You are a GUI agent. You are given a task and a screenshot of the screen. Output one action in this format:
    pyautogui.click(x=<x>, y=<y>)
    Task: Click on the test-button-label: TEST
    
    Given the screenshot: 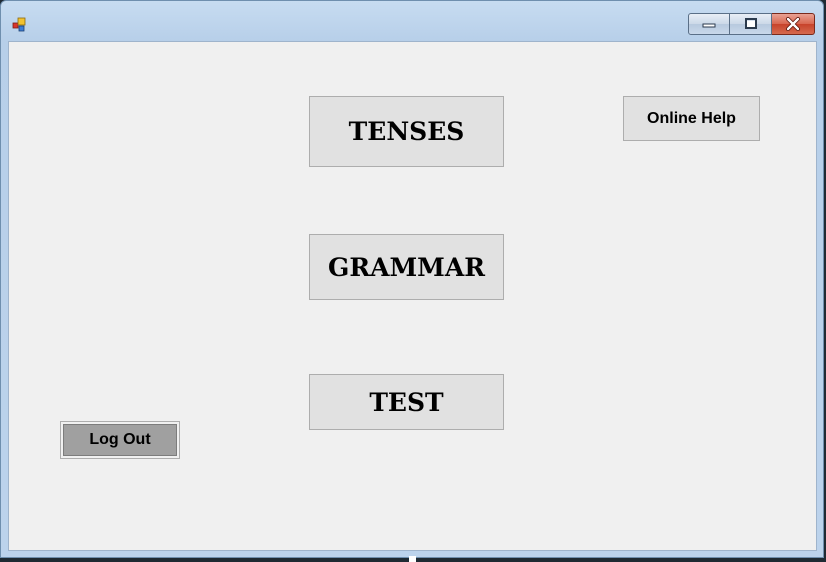 What is the action you would take?
    pyautogui.click(x=406, y=402)
    